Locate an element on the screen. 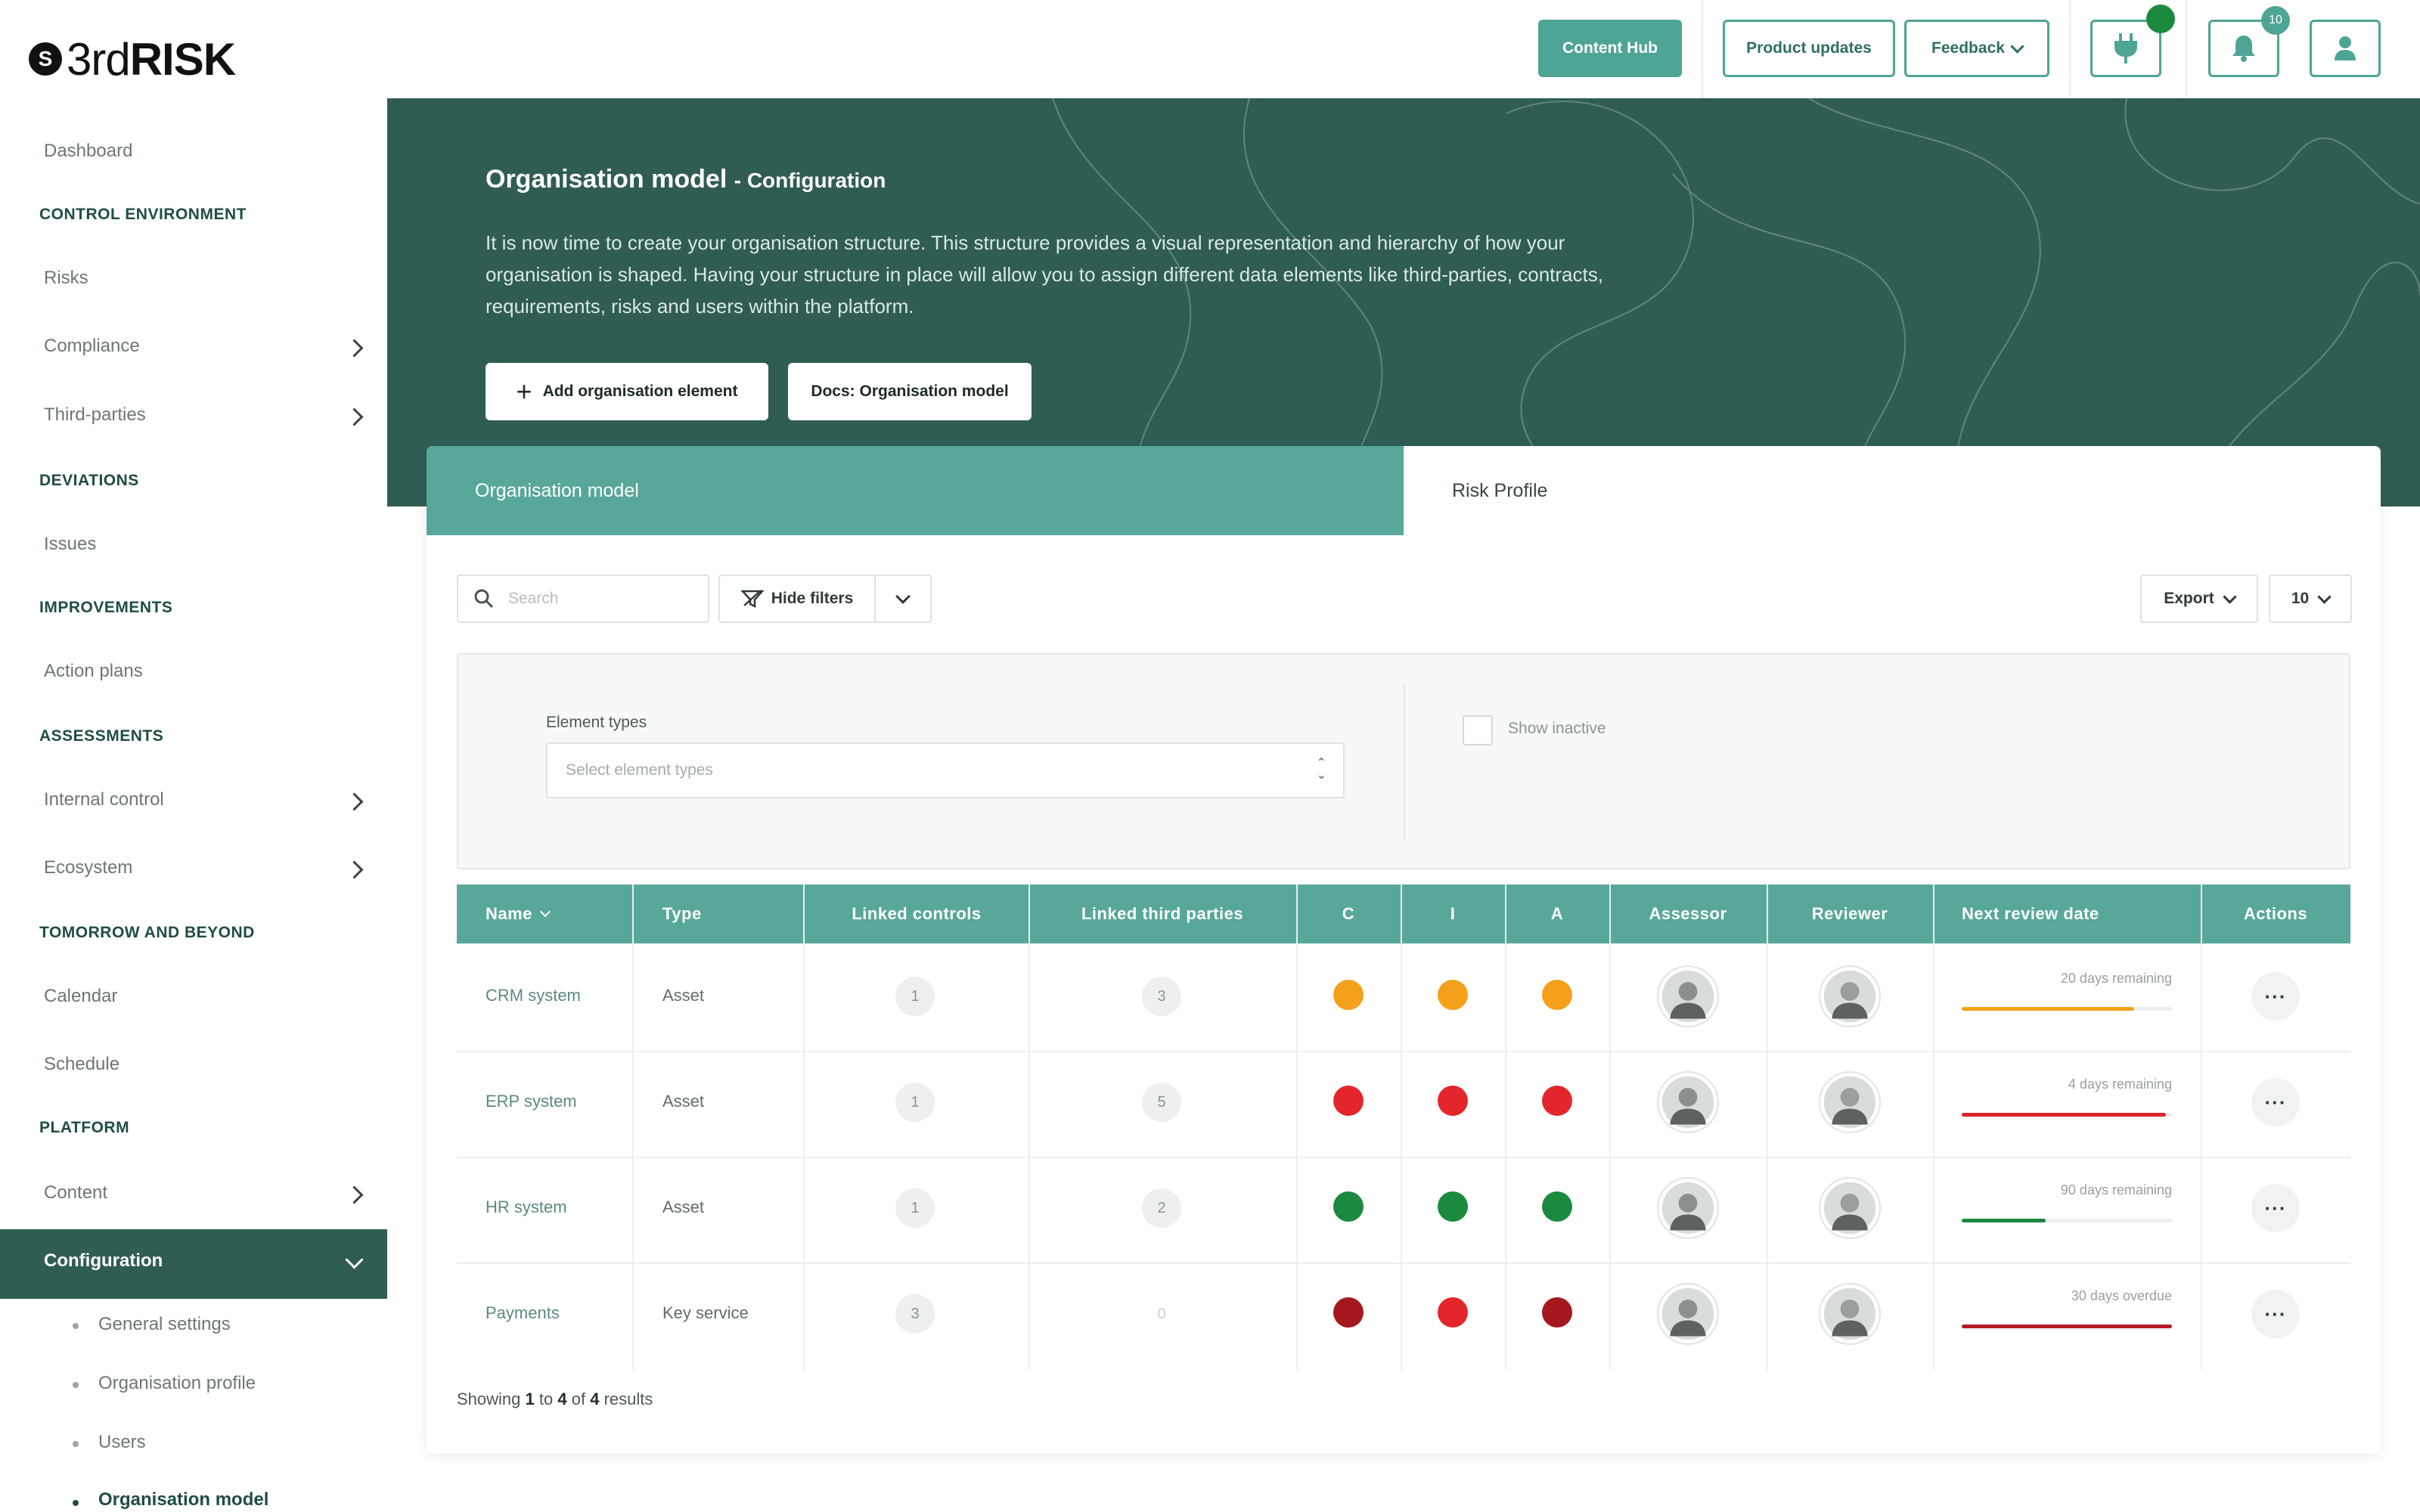 The image size is (2420, 1512). sort-desc-icon is located at coordinates (545, 912).